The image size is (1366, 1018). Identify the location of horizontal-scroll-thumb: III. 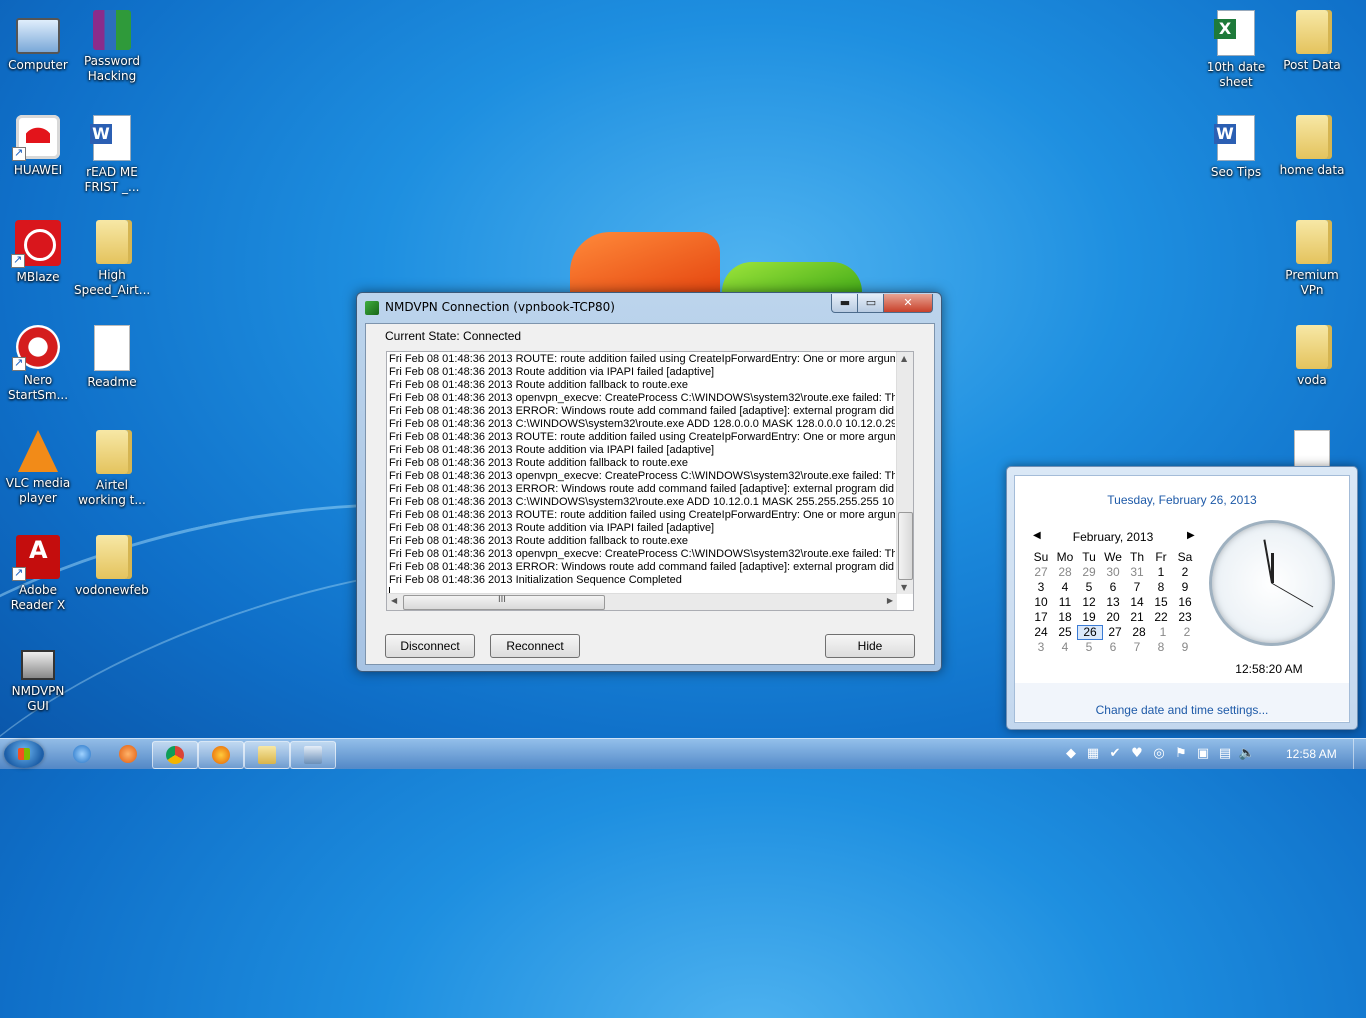
(504, 602).